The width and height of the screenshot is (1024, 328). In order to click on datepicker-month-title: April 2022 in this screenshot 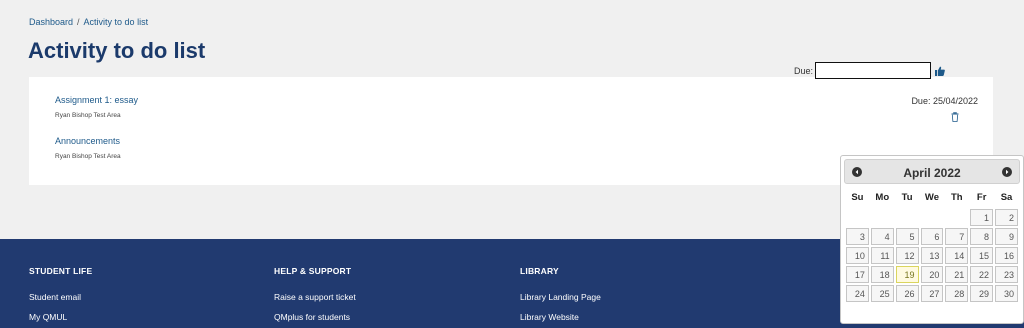, I will do `click(932, 173)`.